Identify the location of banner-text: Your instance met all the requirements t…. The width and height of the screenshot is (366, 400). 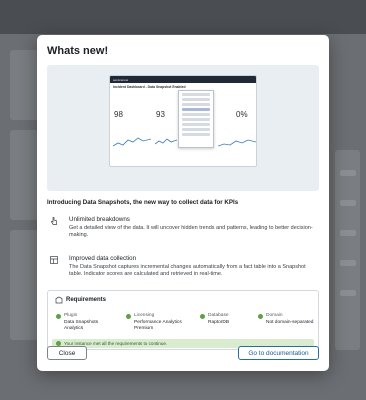
(116, 343).